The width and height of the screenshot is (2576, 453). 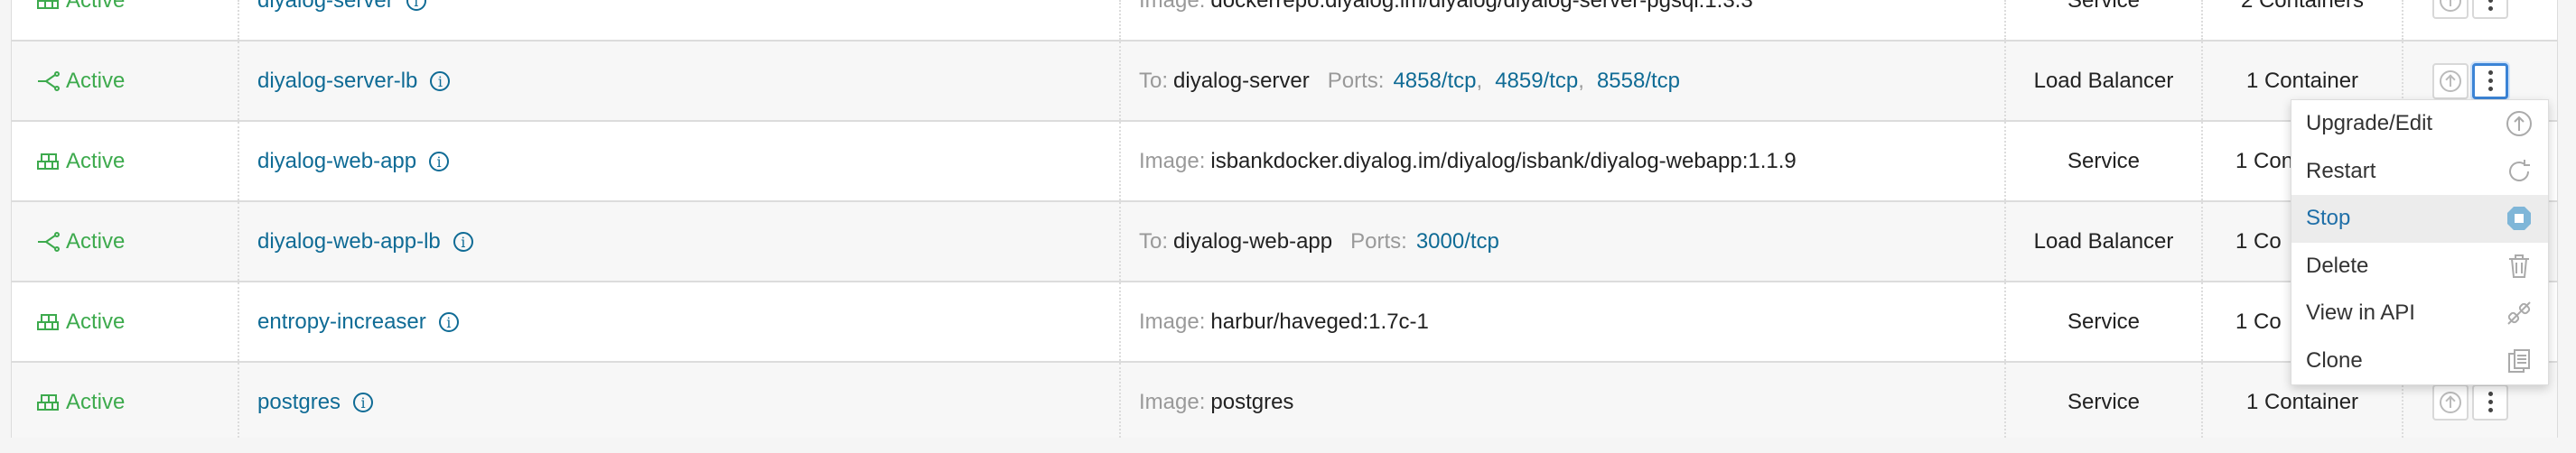 I want to click on detail-cell: Image: harbur/haveged:1.7c-1, so click(x=1284, y=322).